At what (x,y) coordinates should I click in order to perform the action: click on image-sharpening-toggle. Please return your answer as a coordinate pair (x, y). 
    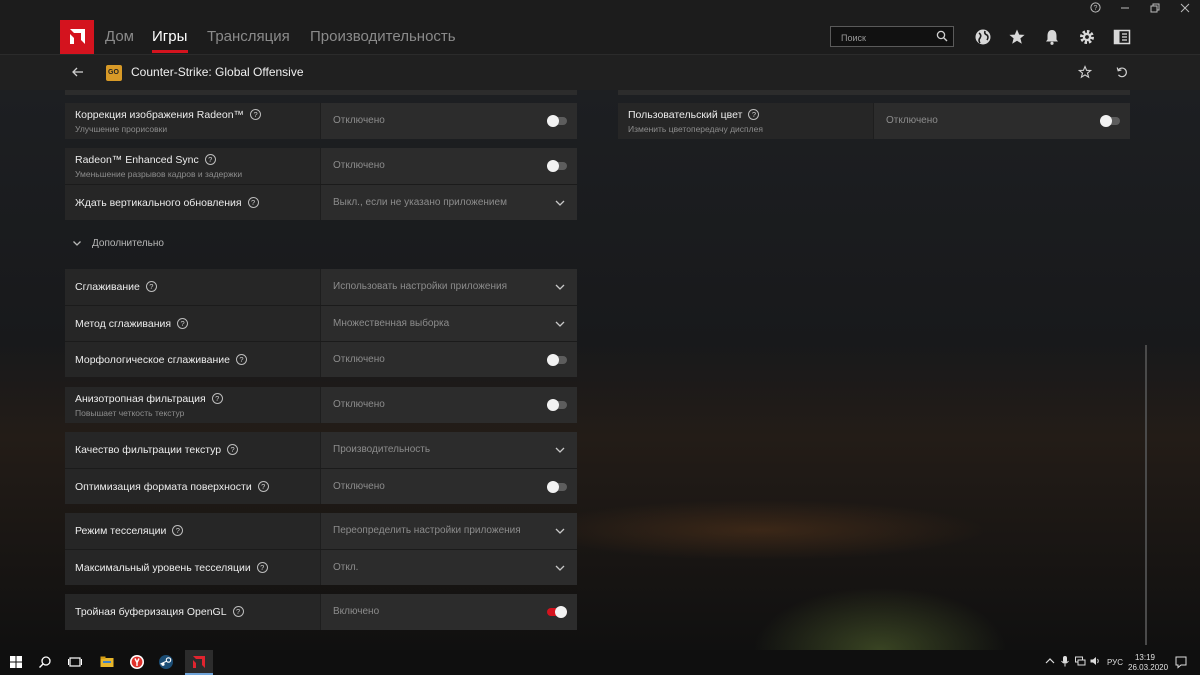
    Looking at the image, I should click on (557, 121).